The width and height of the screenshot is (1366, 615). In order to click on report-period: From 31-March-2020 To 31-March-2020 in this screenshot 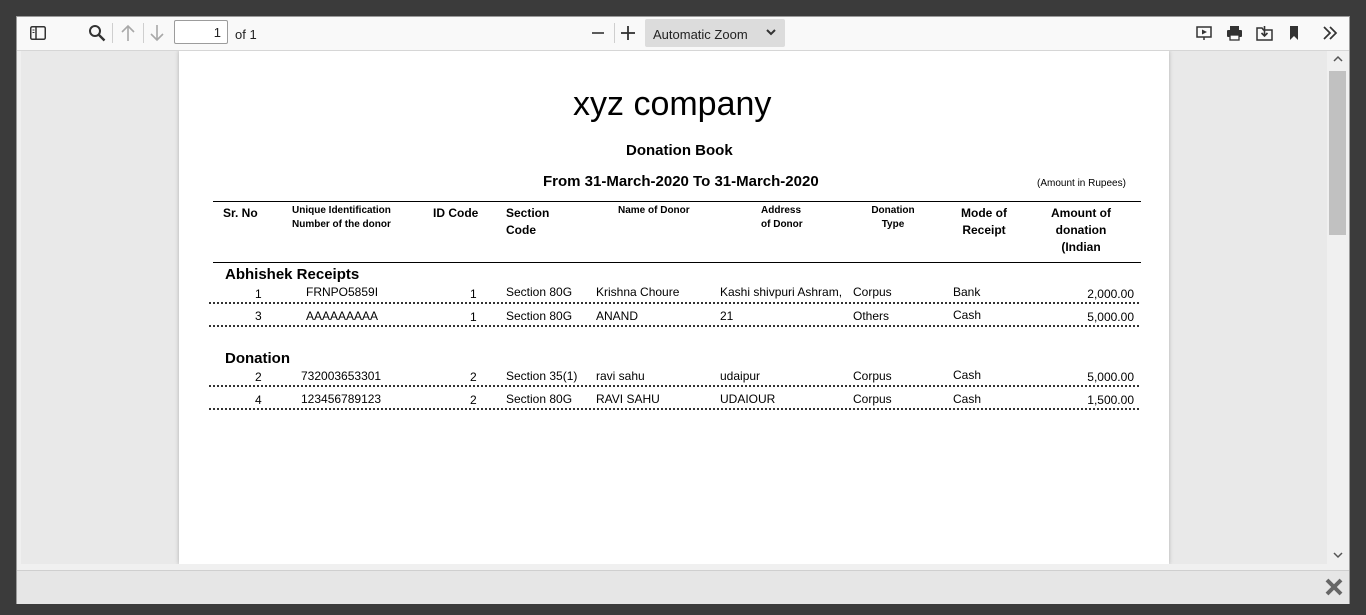, I will do `click(681, 181)`.